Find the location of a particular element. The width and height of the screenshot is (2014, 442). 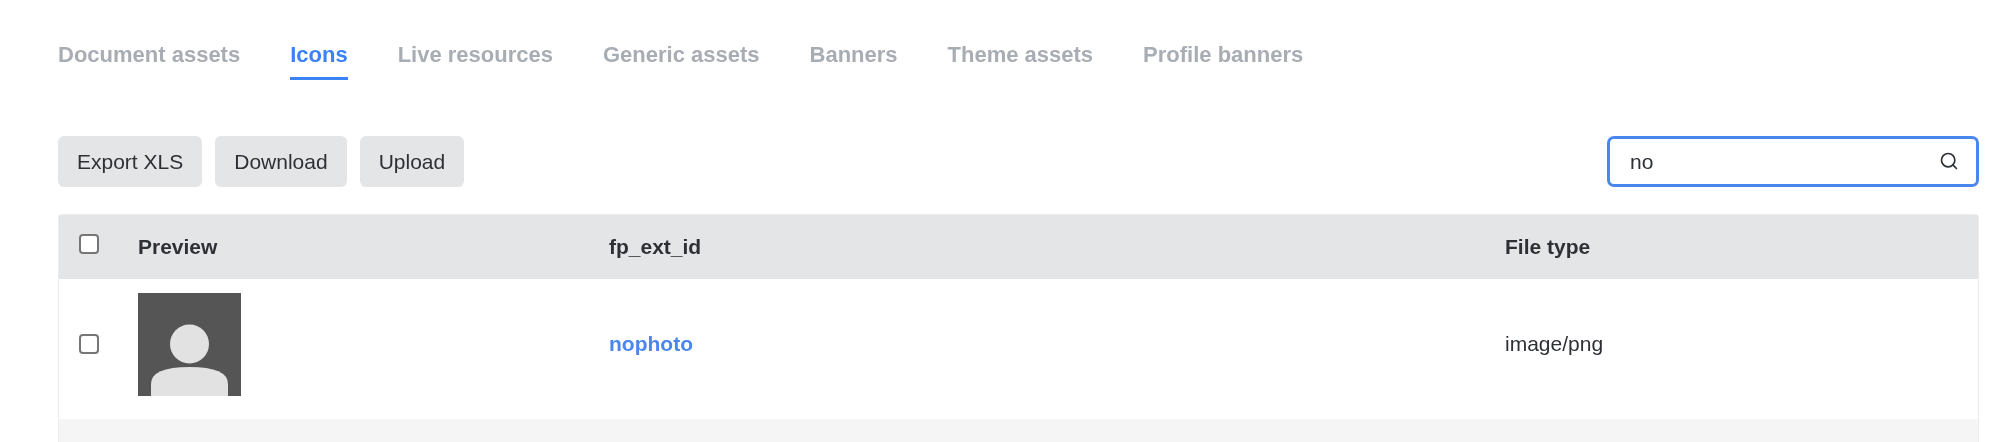

tab: Profile banners is located at coordinates (1223, 56).